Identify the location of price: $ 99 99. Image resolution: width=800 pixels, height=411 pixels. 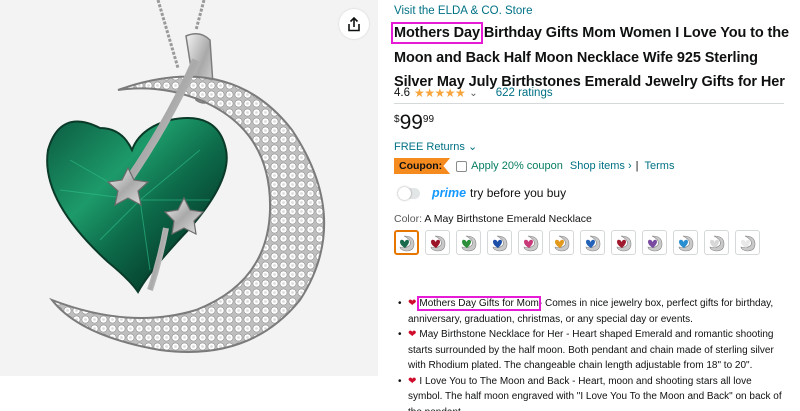
(414, 123).